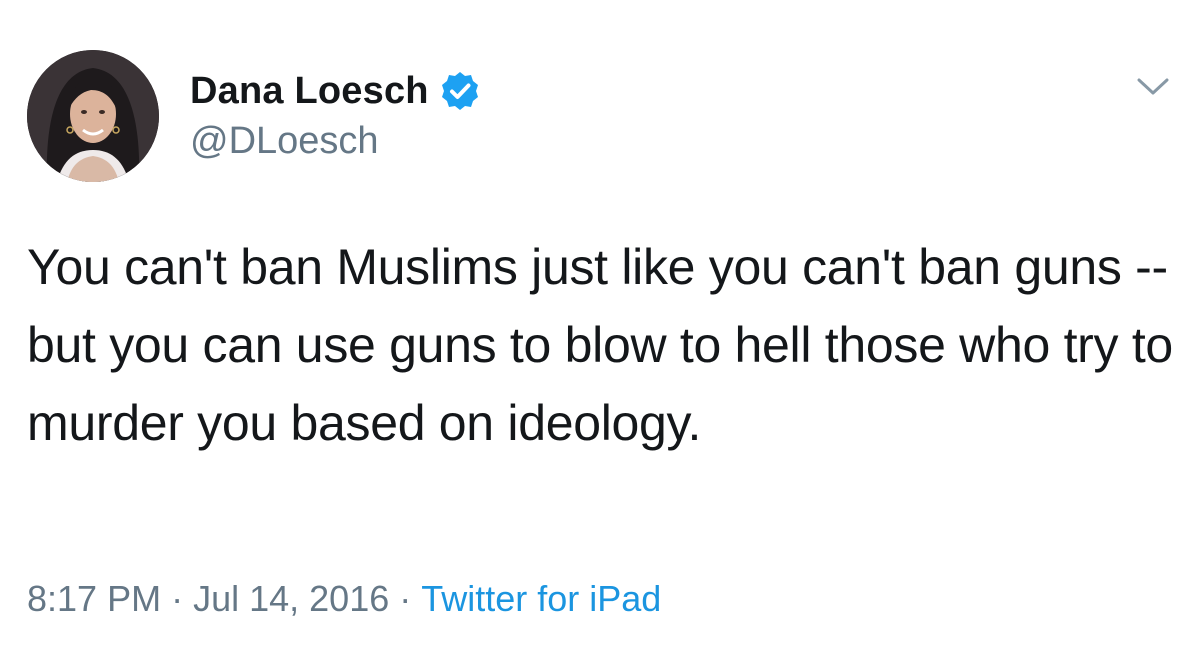 Image resolution: width=1200 pixels, height=663 pixels. I want to click on user-handle: @DLoesch, so click(284, 141).